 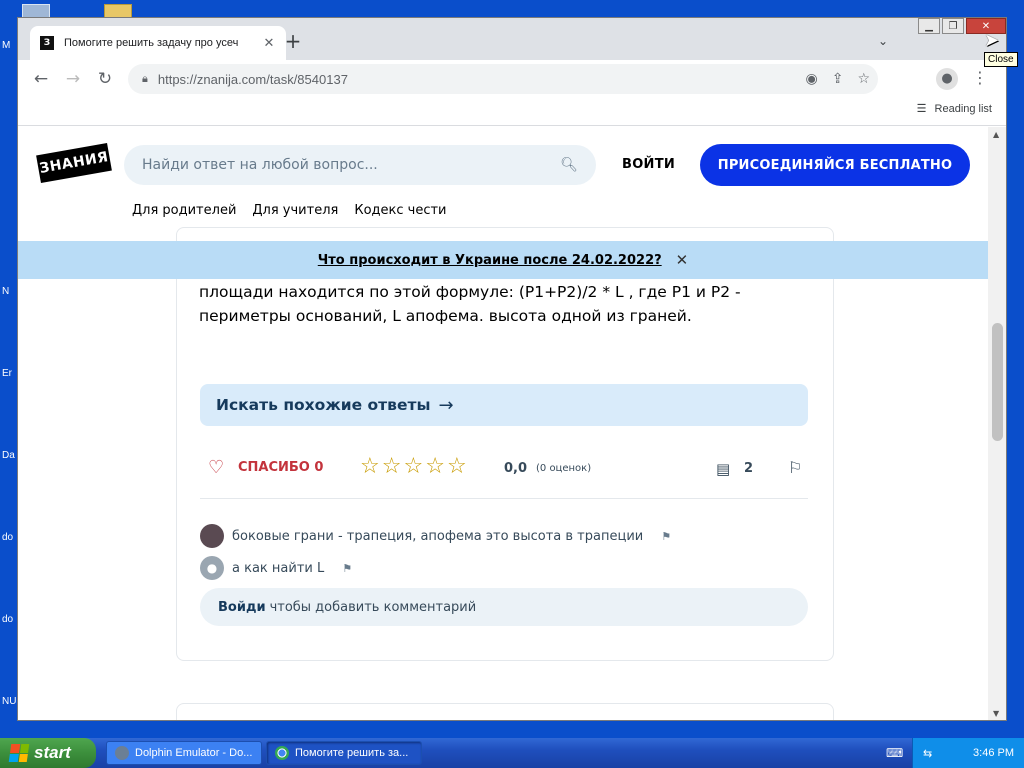 I want to click on desktop-icon-computer, so click(x=36, y=11).